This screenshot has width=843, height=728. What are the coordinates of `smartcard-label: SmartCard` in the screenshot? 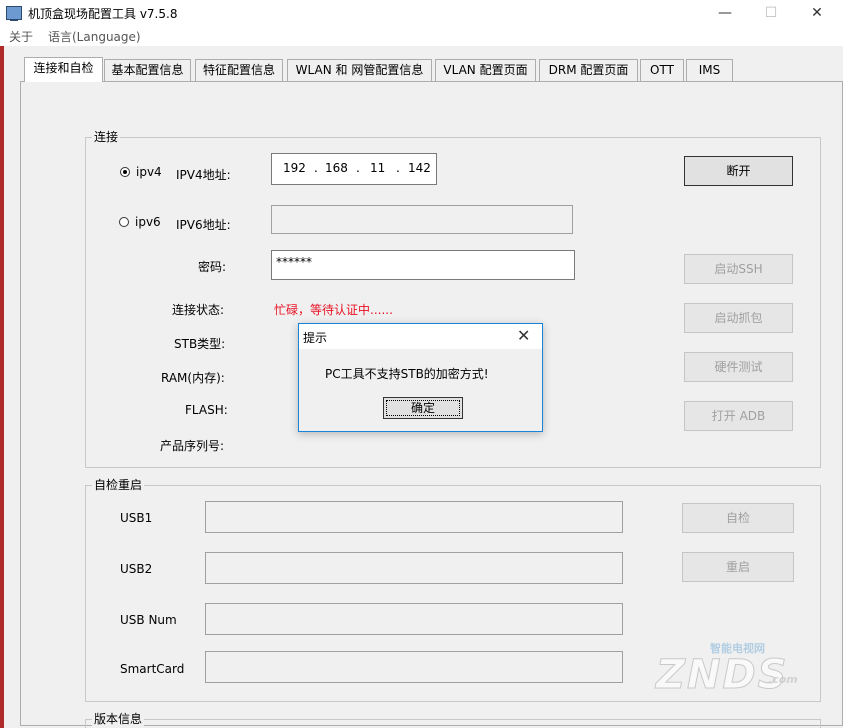 It's located at (152, 669).